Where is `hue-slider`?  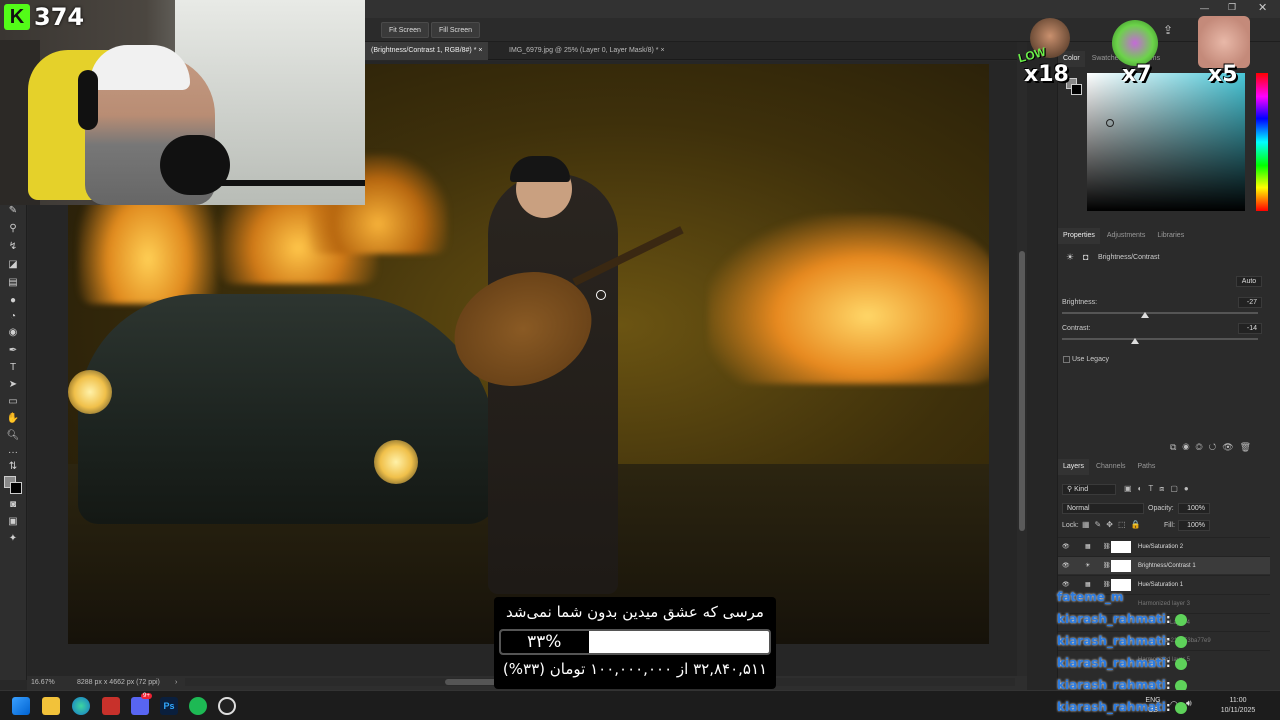
hue-slider is located at coordinates (1262, 142).